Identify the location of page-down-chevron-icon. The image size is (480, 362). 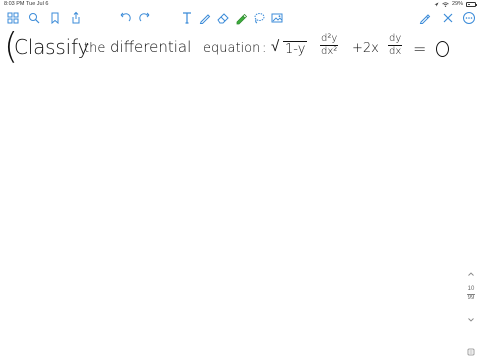
(471, 317).